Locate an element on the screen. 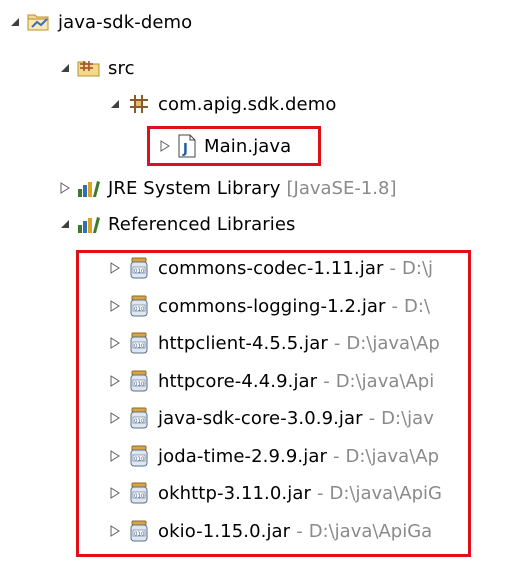 The image size is (512, 563). jar-item: 010 joda-time-2.9.9.jar - D:\java\Ap is located at coordinates (271, 456).